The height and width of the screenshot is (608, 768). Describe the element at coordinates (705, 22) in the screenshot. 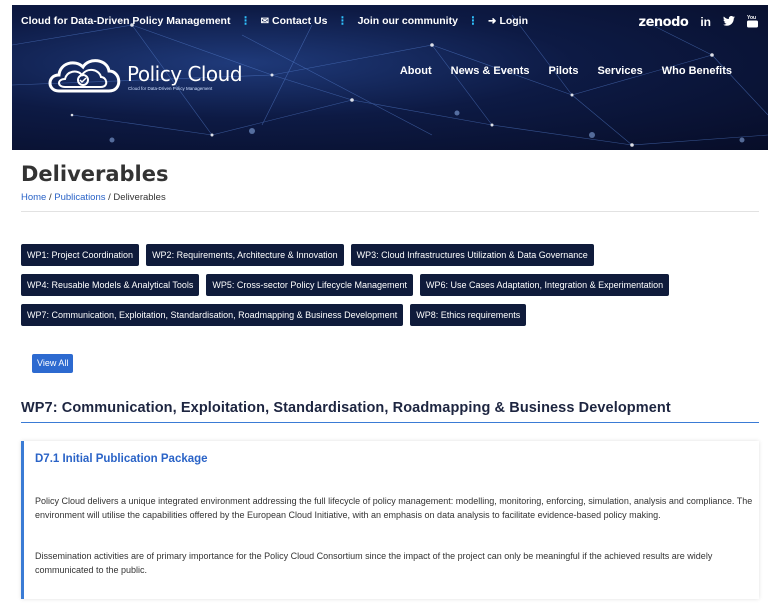

I see `linkedin-icon: in` at that location.